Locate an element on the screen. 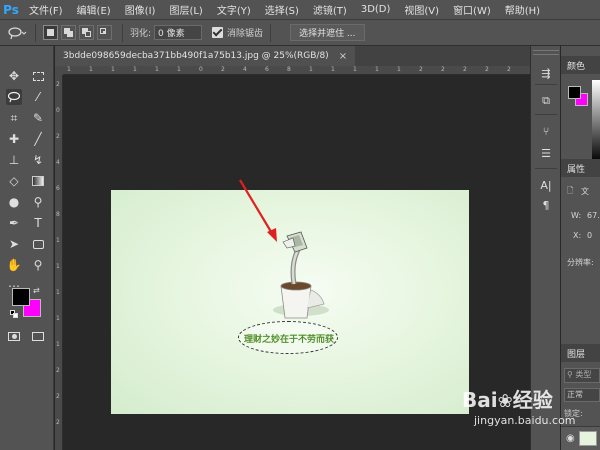  tab-layers: 图层 is located at coordinates (580, 353).